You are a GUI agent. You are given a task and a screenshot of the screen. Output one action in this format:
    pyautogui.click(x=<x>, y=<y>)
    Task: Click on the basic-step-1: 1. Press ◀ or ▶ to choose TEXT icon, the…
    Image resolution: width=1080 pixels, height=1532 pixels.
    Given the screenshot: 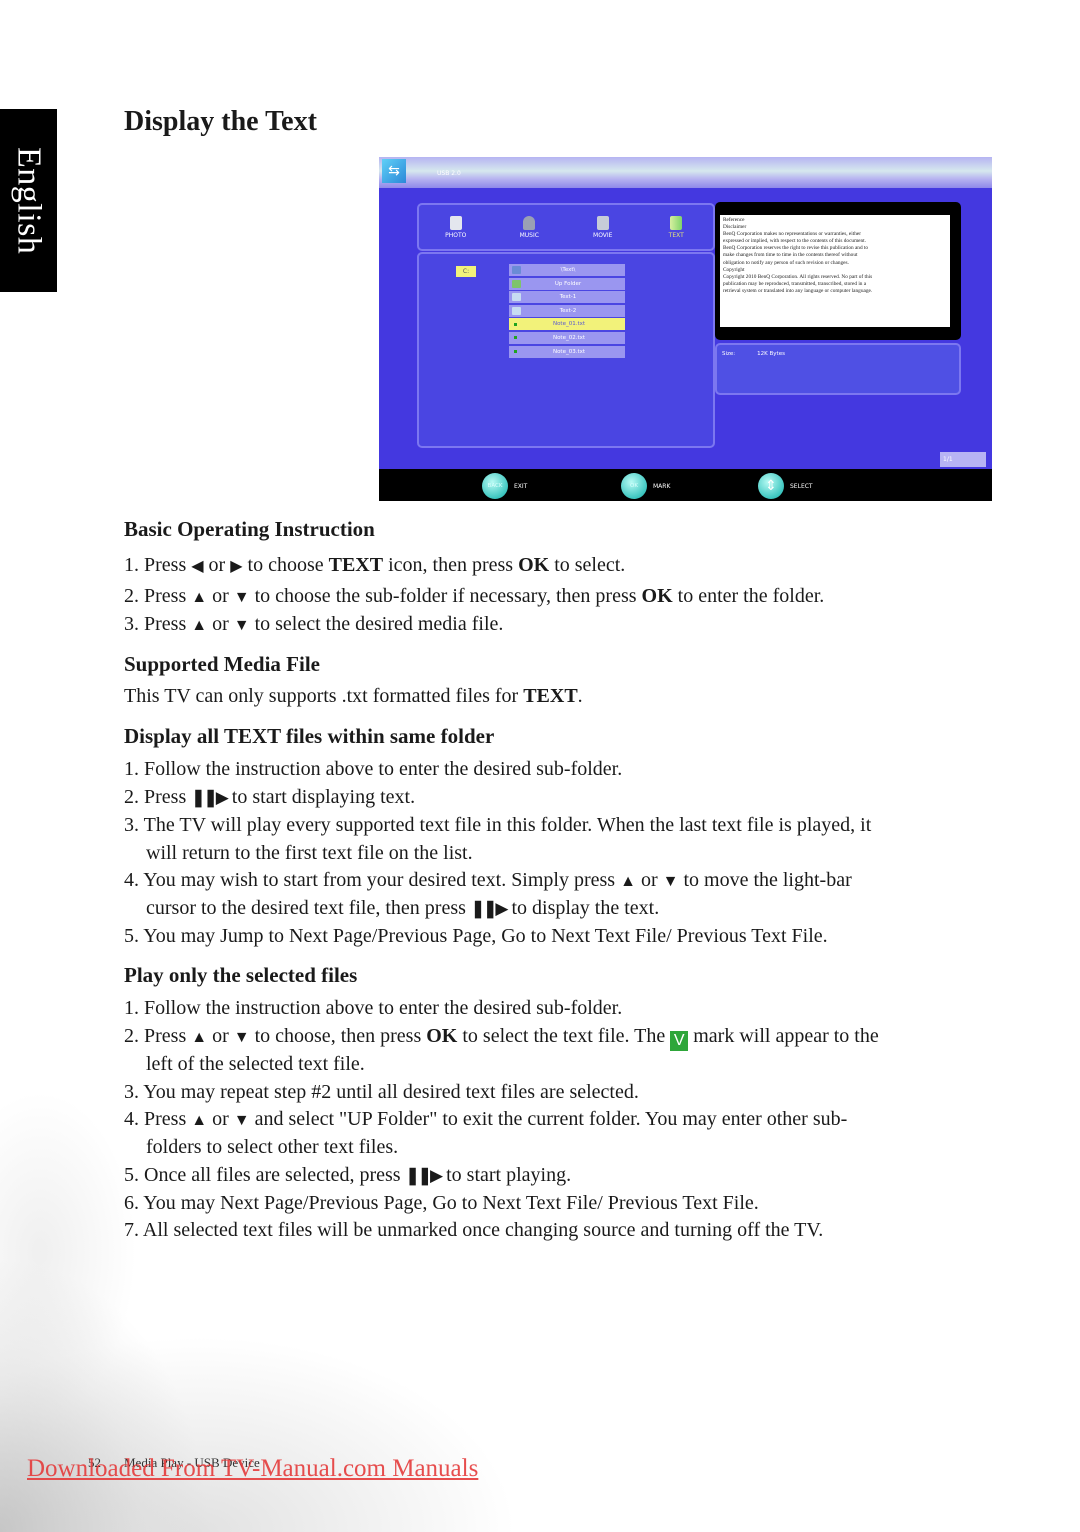 What is the action you would take?
    pyautogui.click(x=375, y=565)
    